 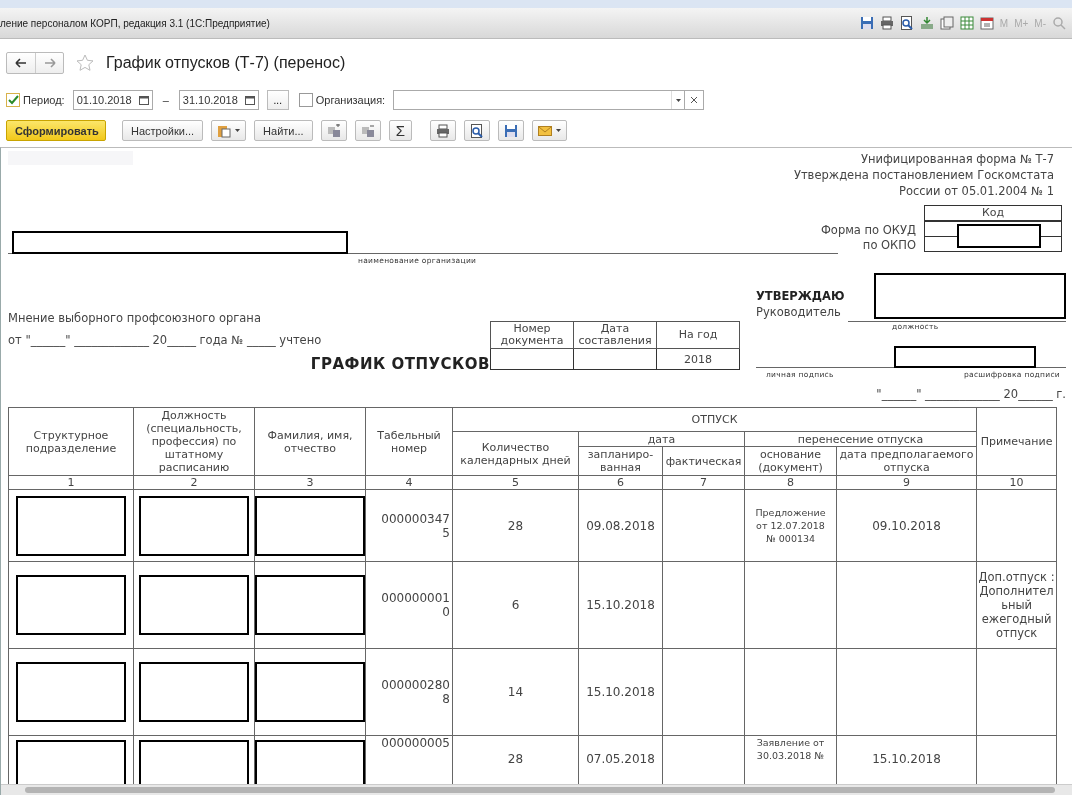 I want to click on page-title: График отпусков (Т-7) (перенос), so click(x=226, y=63).